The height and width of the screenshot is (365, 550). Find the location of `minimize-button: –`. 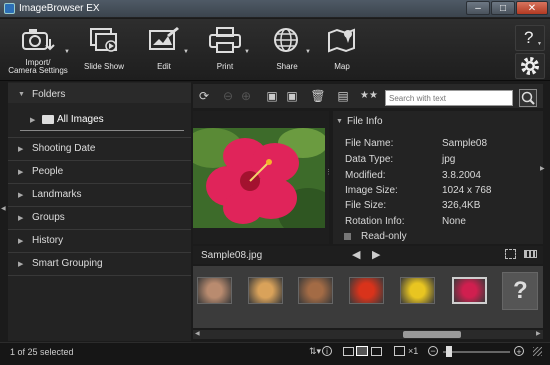

minimize-button: – is located at coordinates (478, 8).